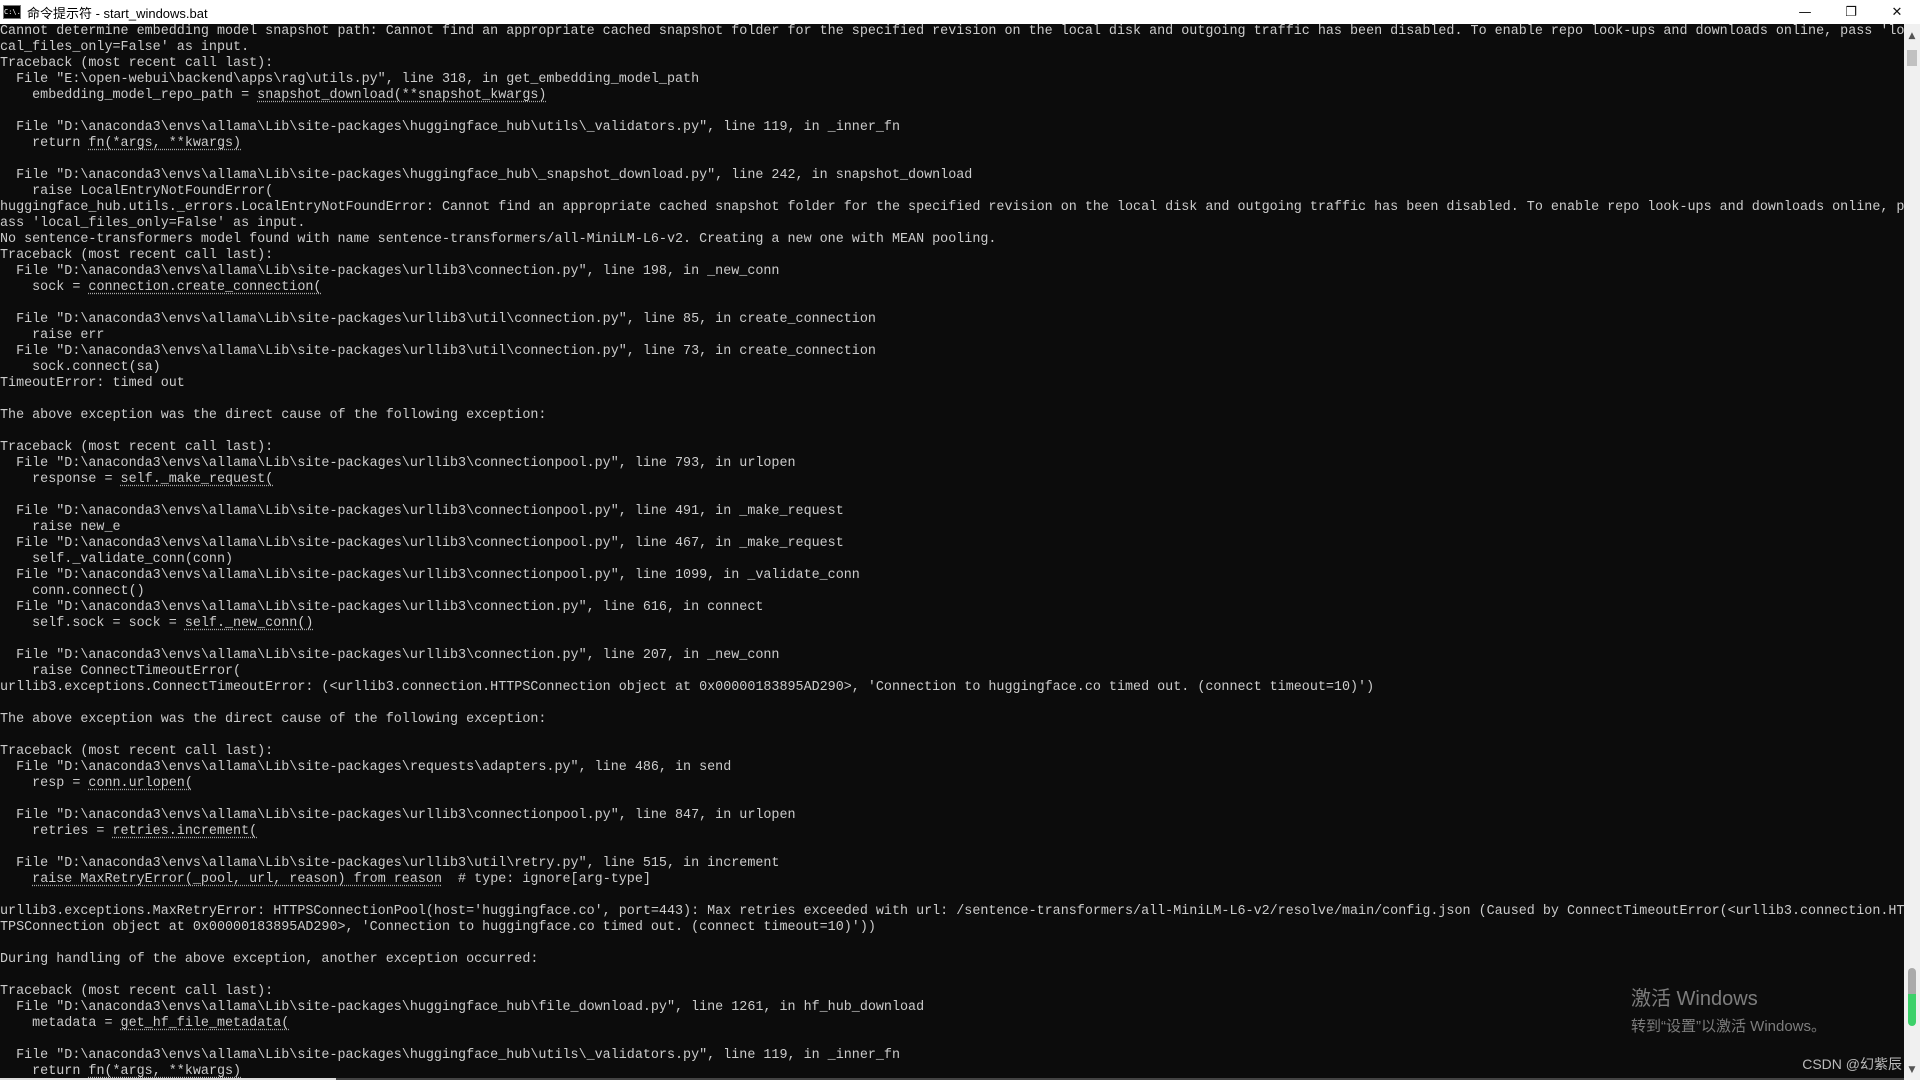 Image resolution: width=1920 pixels, height=1080 pixels. I want to click on scrollbar-thumb, so click(1912, 997).